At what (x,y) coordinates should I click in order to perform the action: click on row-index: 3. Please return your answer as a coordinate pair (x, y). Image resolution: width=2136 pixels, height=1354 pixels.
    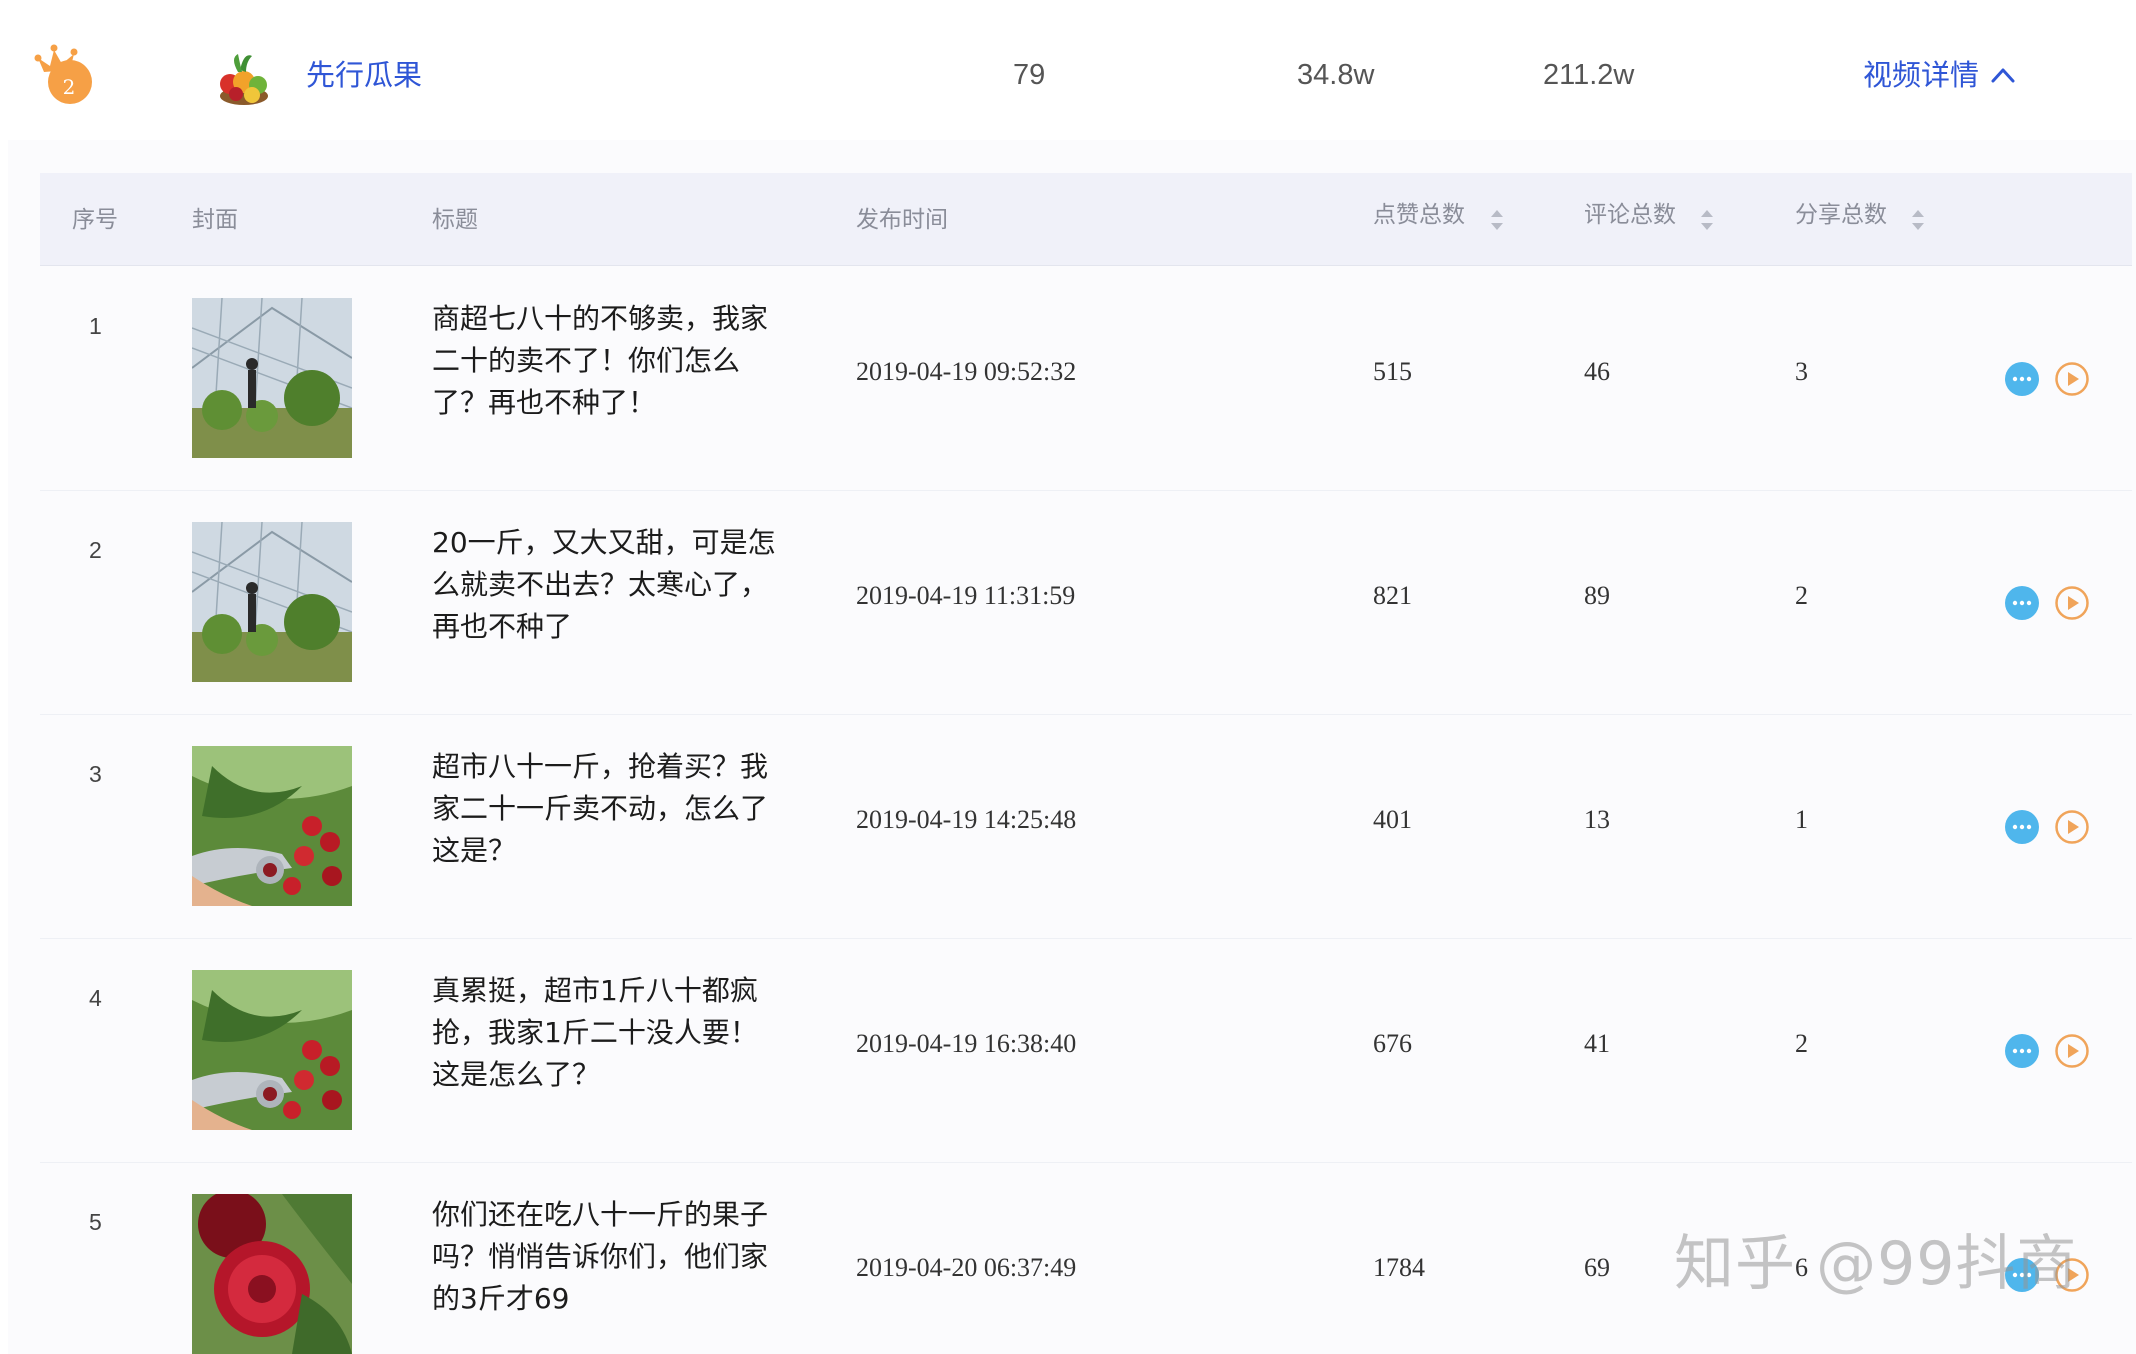
    Looking at the image, I should click on (95, 774).